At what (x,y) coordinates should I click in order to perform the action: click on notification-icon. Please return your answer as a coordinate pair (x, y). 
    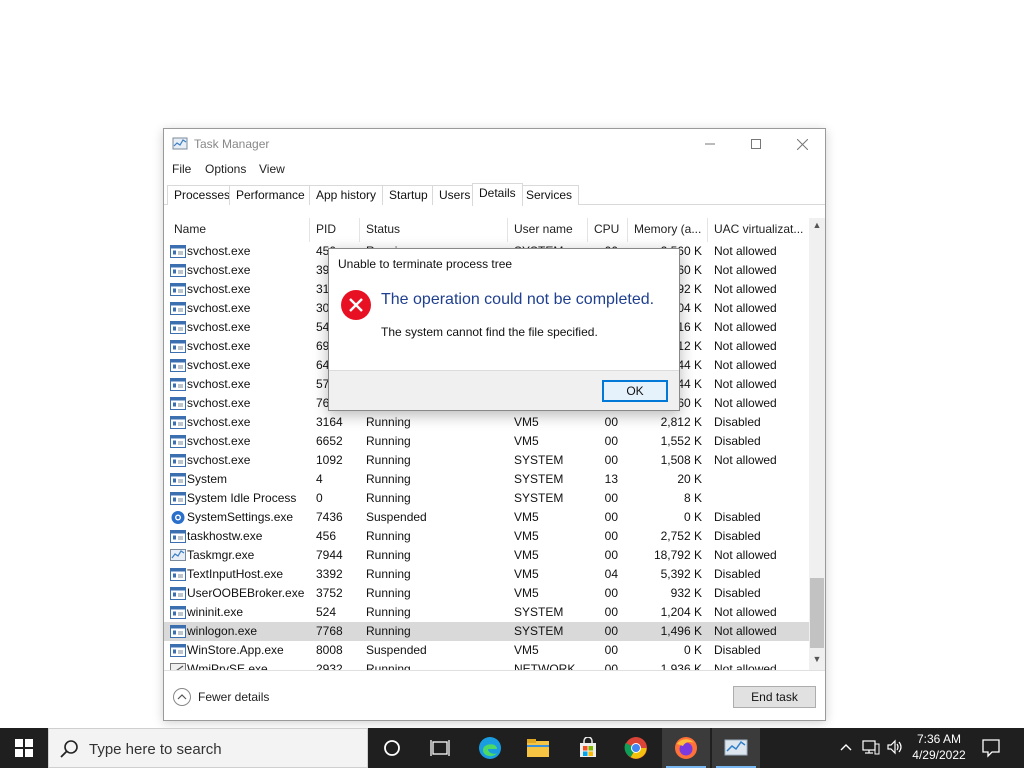
    Looking at the image, I should click on (991, 748).